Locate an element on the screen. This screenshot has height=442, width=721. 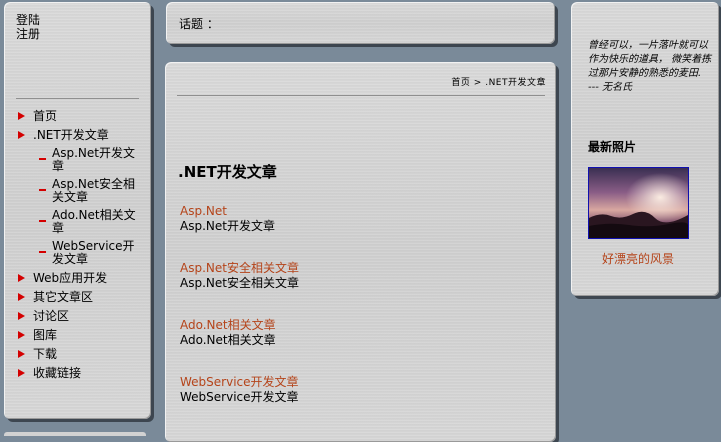
list-item: Asp.Net Asp.Net开发文章 is located at coordinates (239, 232).